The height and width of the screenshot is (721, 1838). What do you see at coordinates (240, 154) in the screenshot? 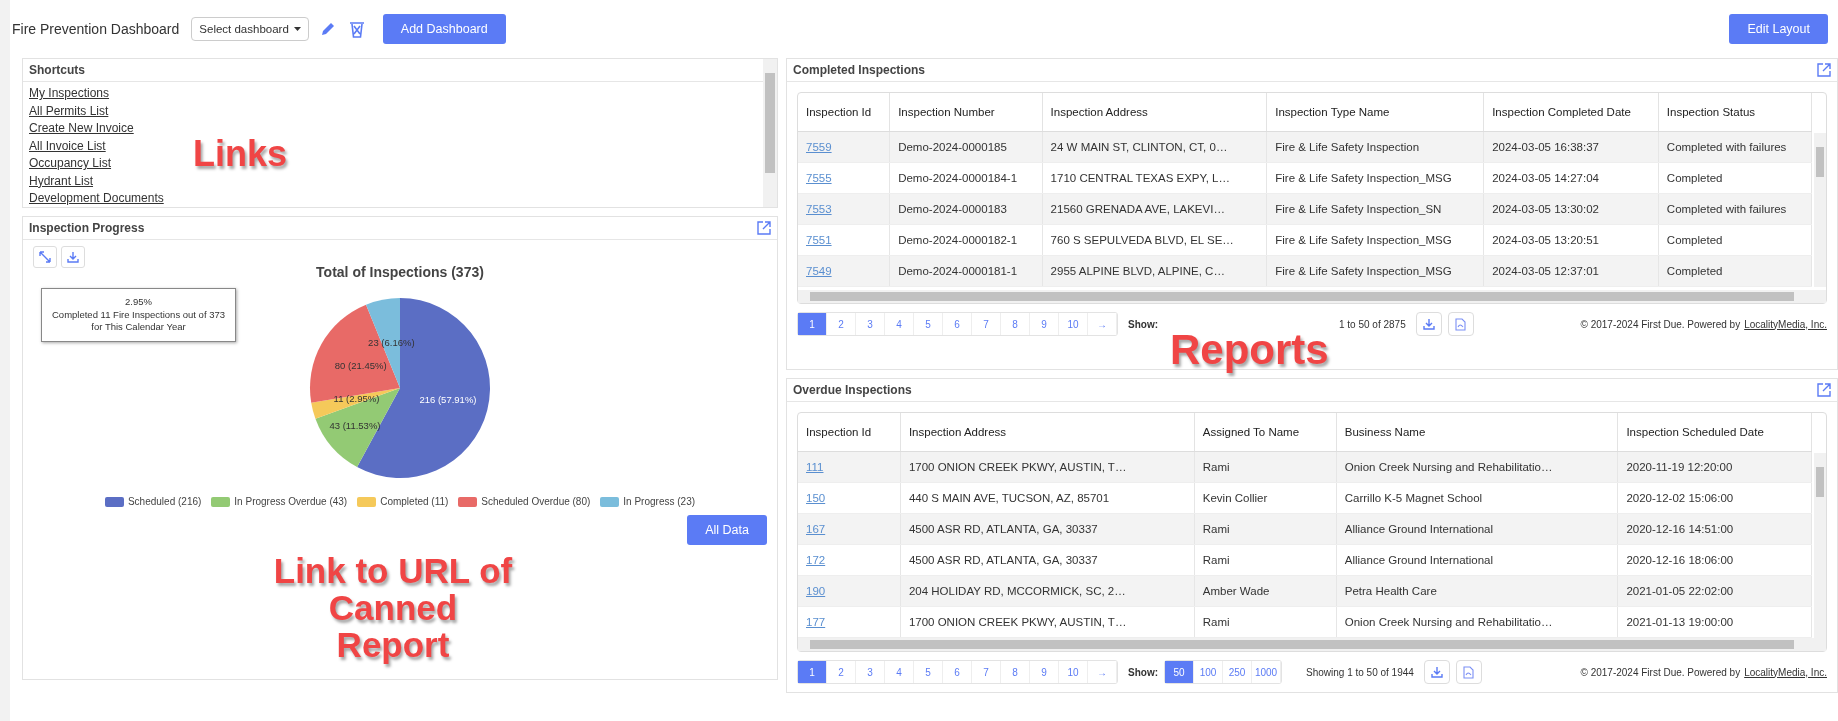
I see `annotation-text: Links` at bounding box center [240, 154].